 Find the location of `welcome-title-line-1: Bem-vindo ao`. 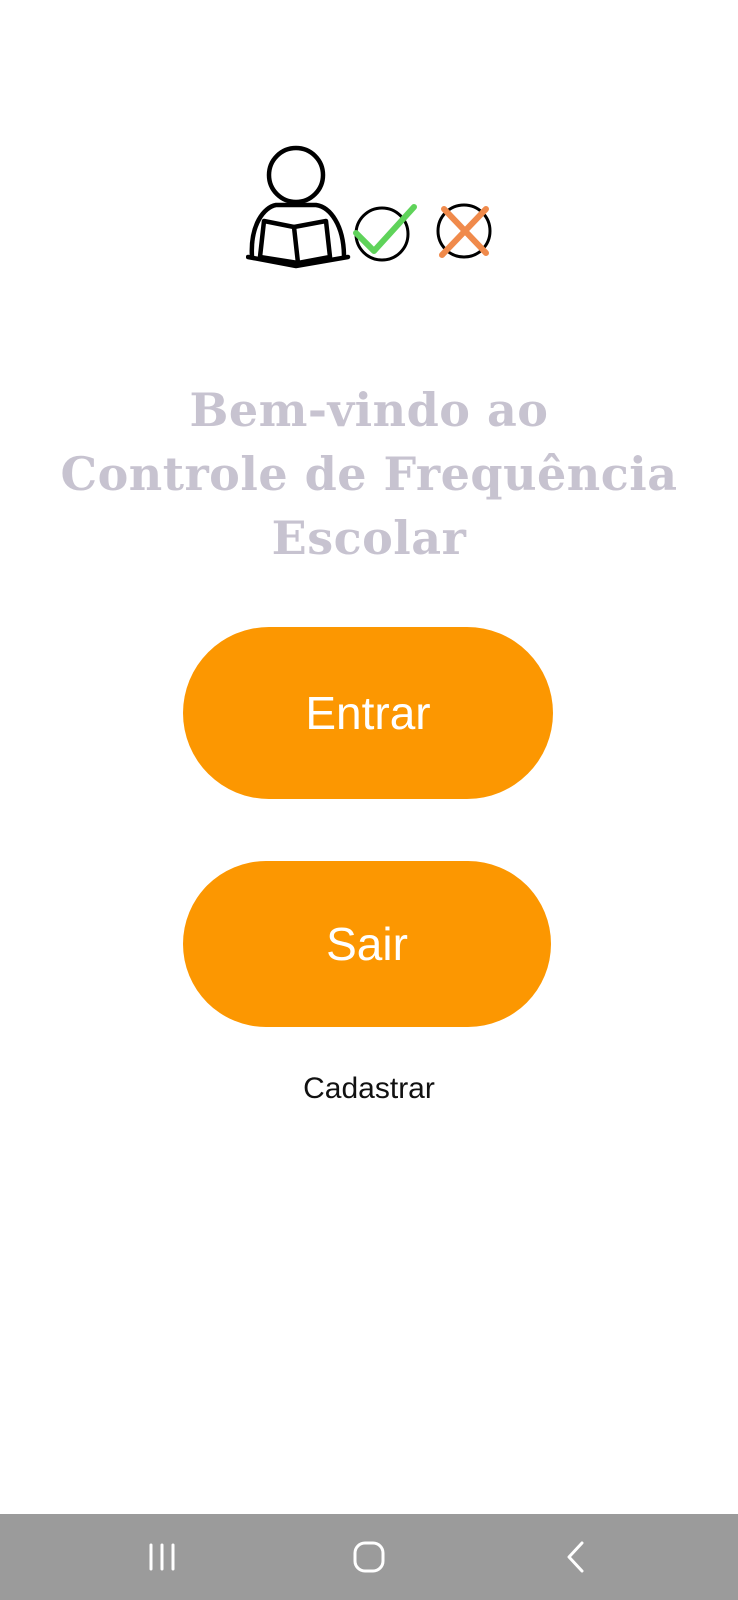

welcome-title-line-1: Bem-vindo ao is located at coordinates (369, 410).